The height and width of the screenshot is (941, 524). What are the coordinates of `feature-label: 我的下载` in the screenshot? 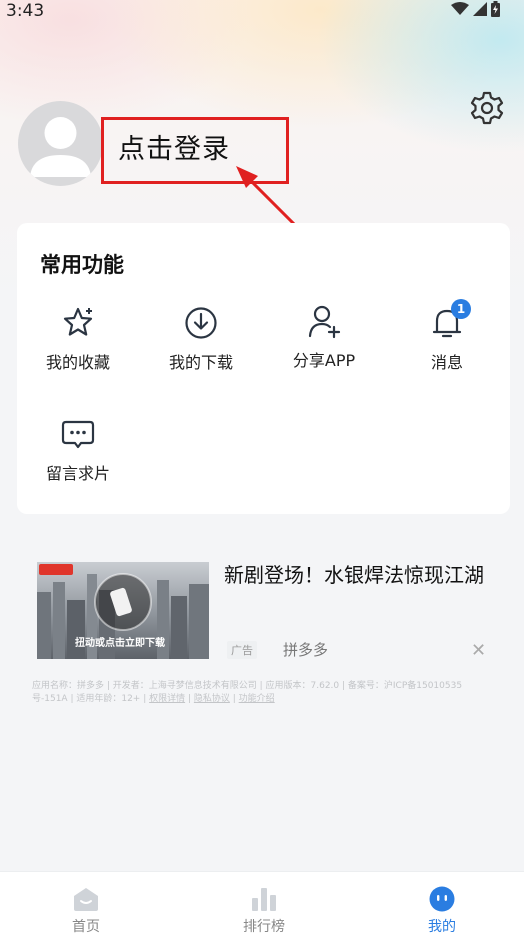 It's located at (200, 362).